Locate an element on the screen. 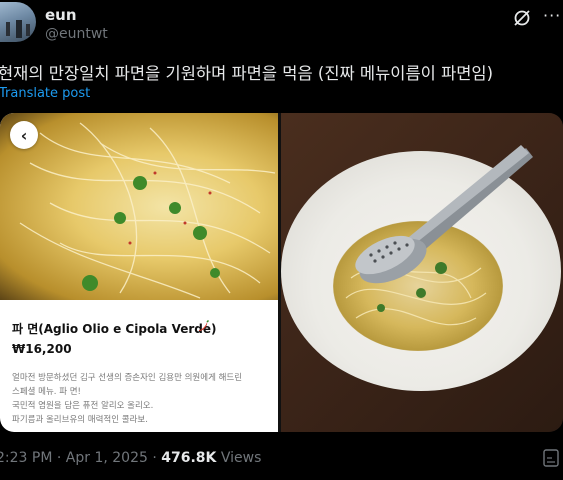 This screenshot has width=563, height=480. grok-icon is located at coordinates (522, 18).